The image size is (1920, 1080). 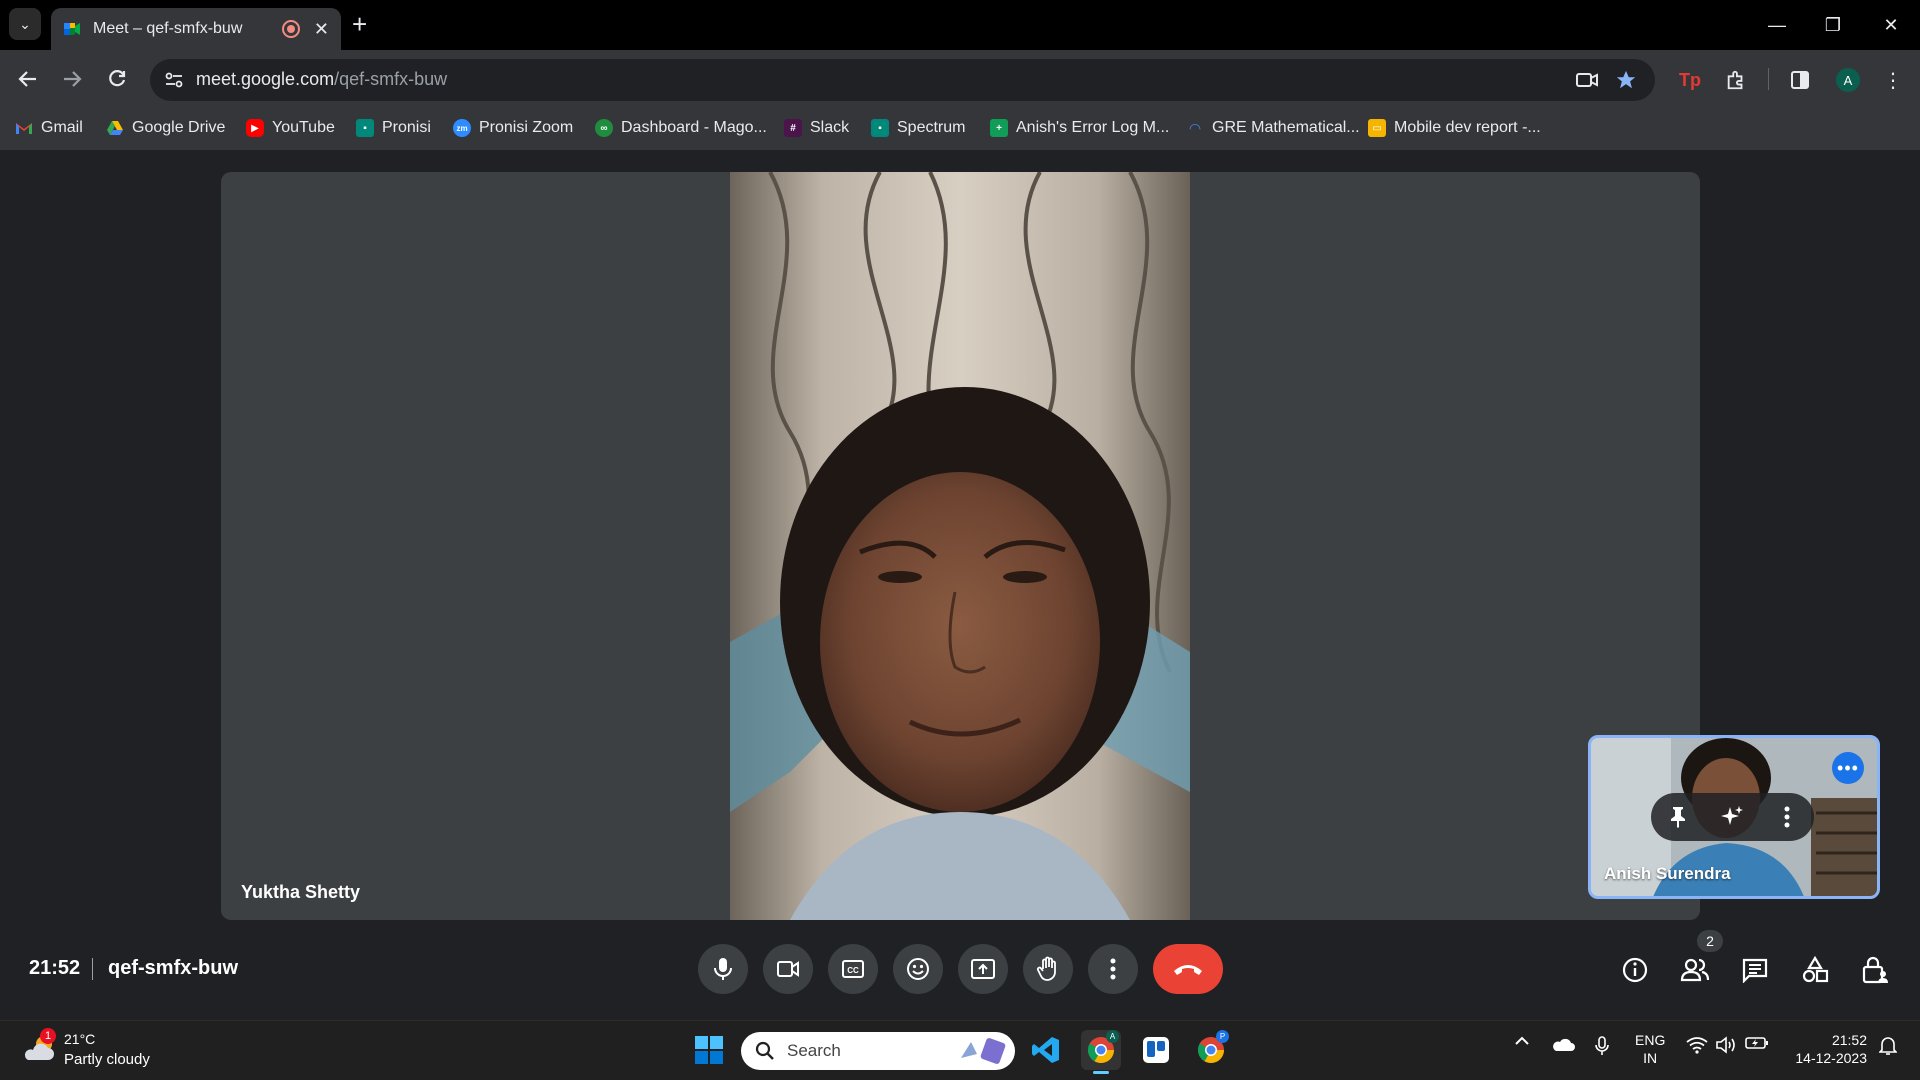 What do you see at coordinates (1113, 969) in the screenshot?
I see `more-options-button` at bounding box center [1113, 969].